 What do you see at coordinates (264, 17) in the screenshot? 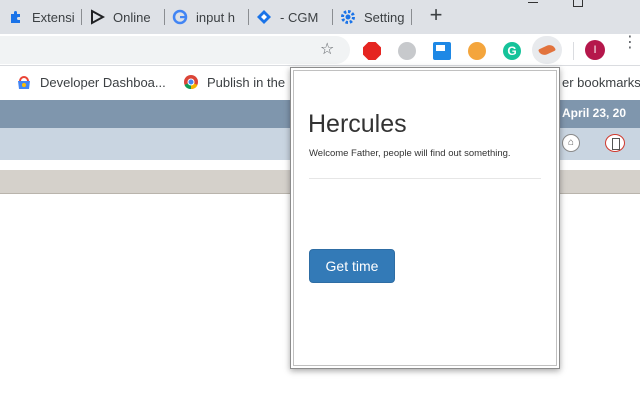
I see `diamond-icon` at bounding box center [264, 17].